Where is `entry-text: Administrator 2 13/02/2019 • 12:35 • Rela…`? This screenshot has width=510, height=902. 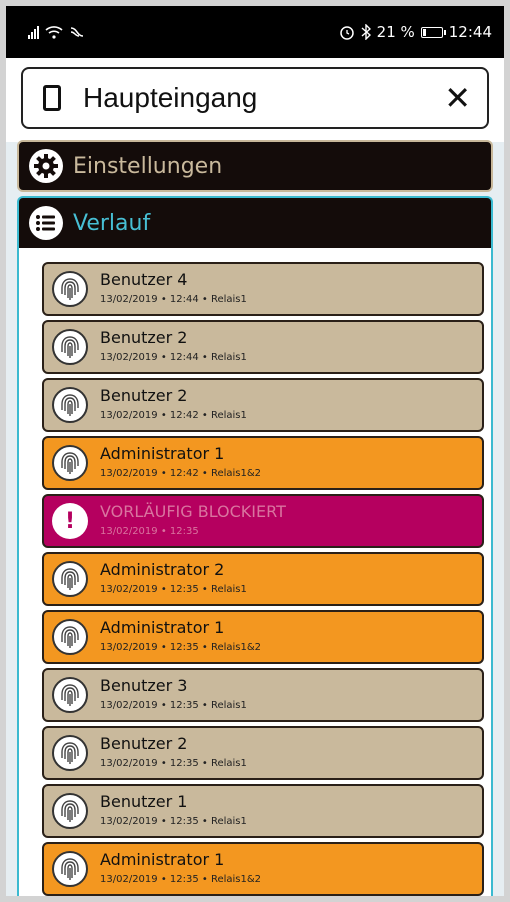
entry-text: Administrator 2 13/02/2019 • 12:35 • Rela… is located at coordinates (173, 579).